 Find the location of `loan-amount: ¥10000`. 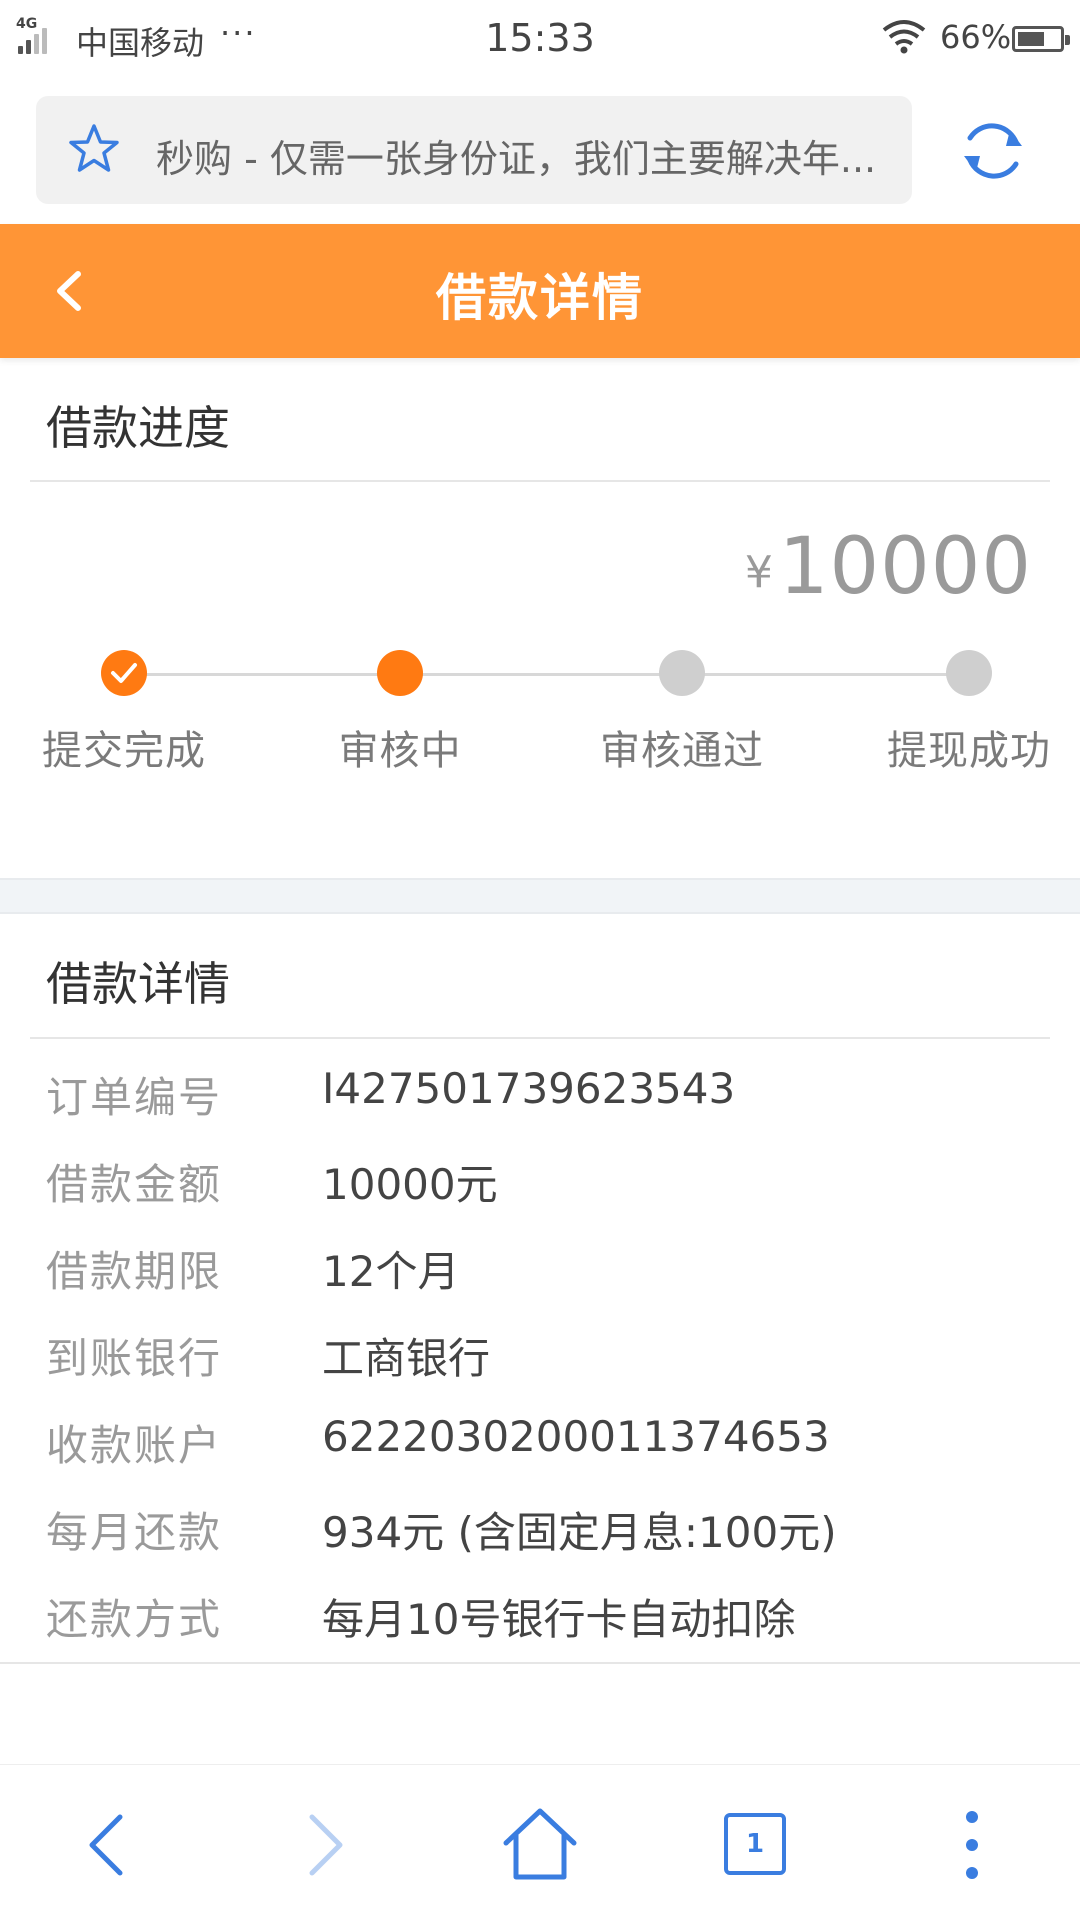

loan-amount: ¥10000 is located at coordinates (888, 567).